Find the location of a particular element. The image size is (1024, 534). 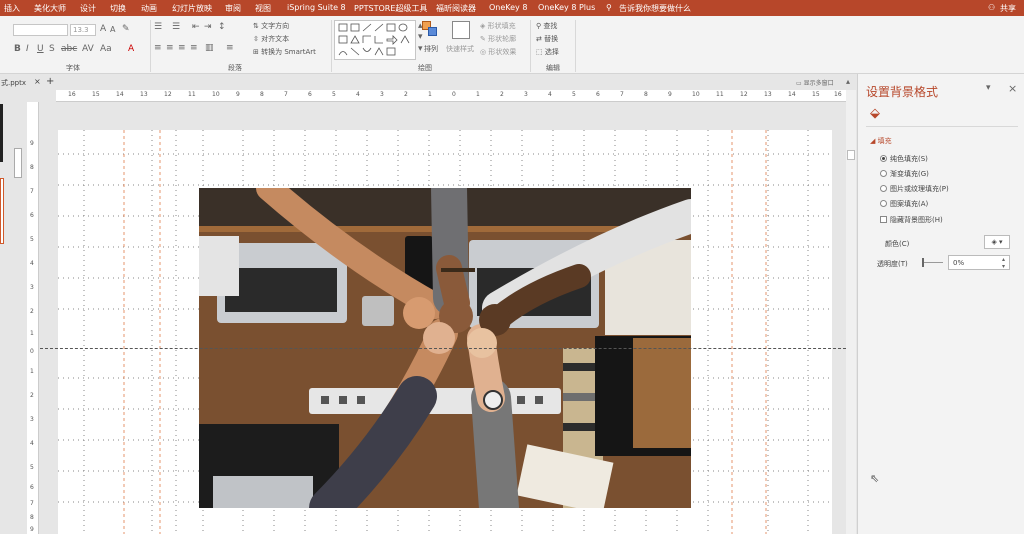

arrange-label: 排列 is located at coordinates (431, 49).